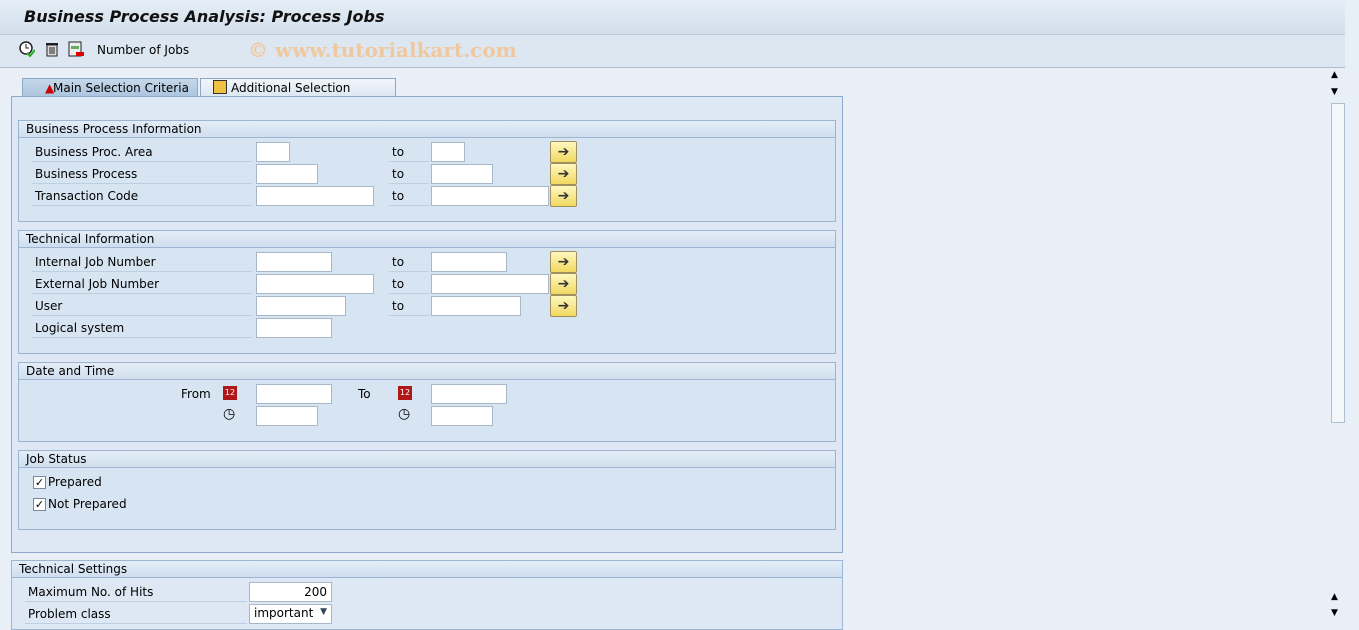 This screenshot has height=630, width=1359. What do you see at coordinates (294, 394) in the screenshot?
I see `date-from-input` at bounding box center [294, 394].